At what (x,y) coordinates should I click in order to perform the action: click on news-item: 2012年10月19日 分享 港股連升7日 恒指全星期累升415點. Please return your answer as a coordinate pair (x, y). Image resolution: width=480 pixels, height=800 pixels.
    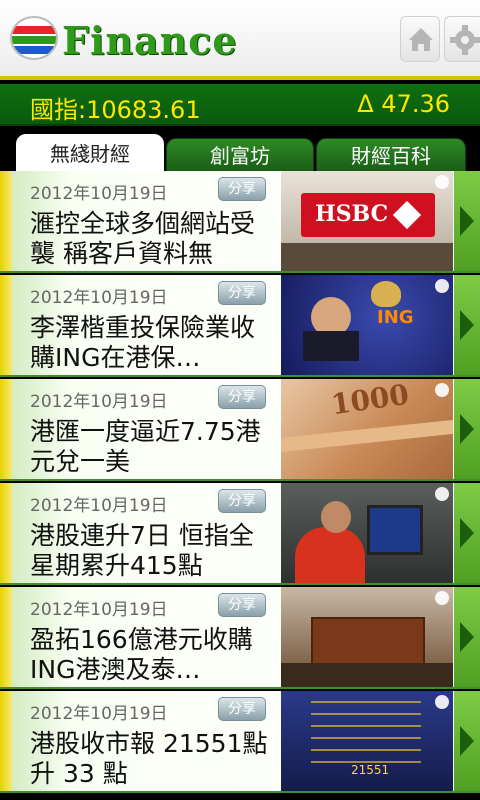
    Looking at the image, I should click on (240, 534).